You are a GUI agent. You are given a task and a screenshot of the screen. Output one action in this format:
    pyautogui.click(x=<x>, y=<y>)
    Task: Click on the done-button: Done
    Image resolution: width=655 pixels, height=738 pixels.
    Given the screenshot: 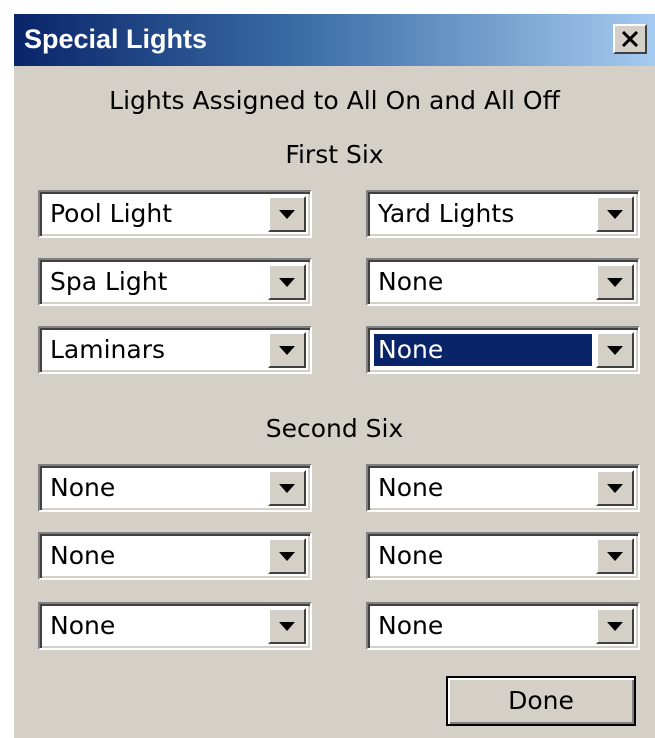 What is the action you would take?
    pyautogui.click(x=541, y=701)
    